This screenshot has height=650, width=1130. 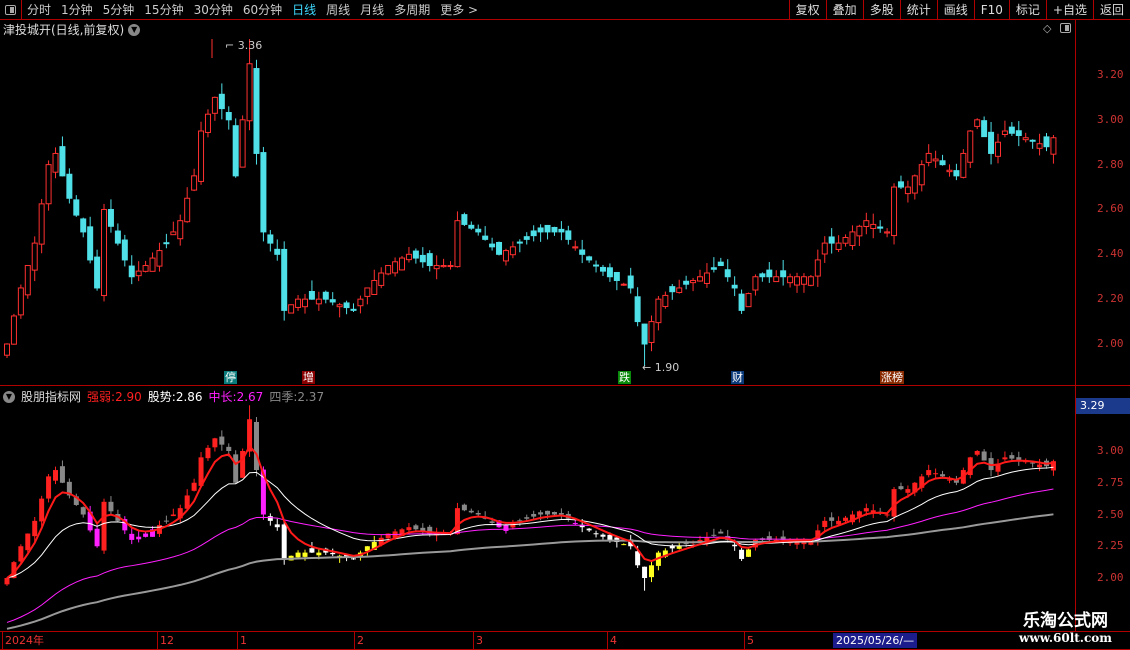 What do you see at coordinates (565, 385) in the screenshot?
I see `pane-separator` at bounding box center [565, 385].